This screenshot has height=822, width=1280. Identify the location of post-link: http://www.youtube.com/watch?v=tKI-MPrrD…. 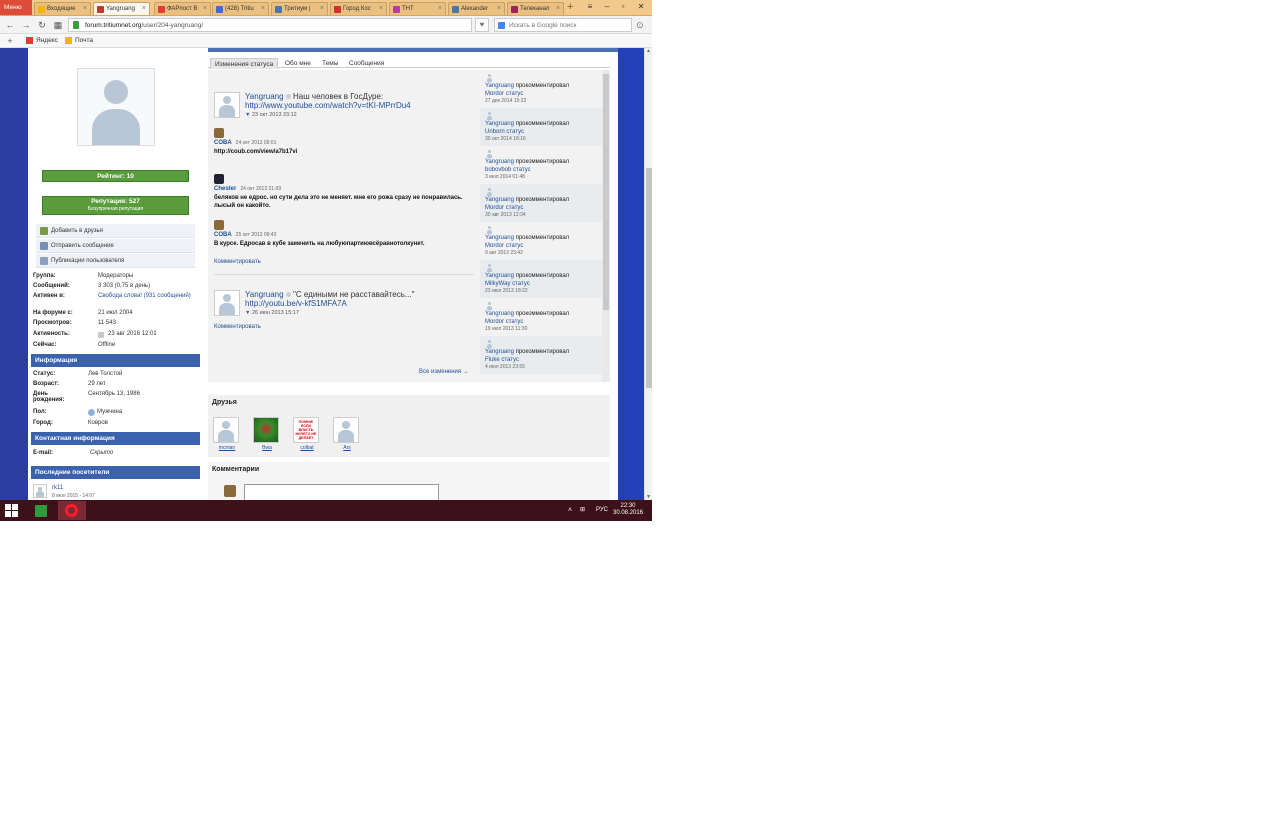
(328, 105).